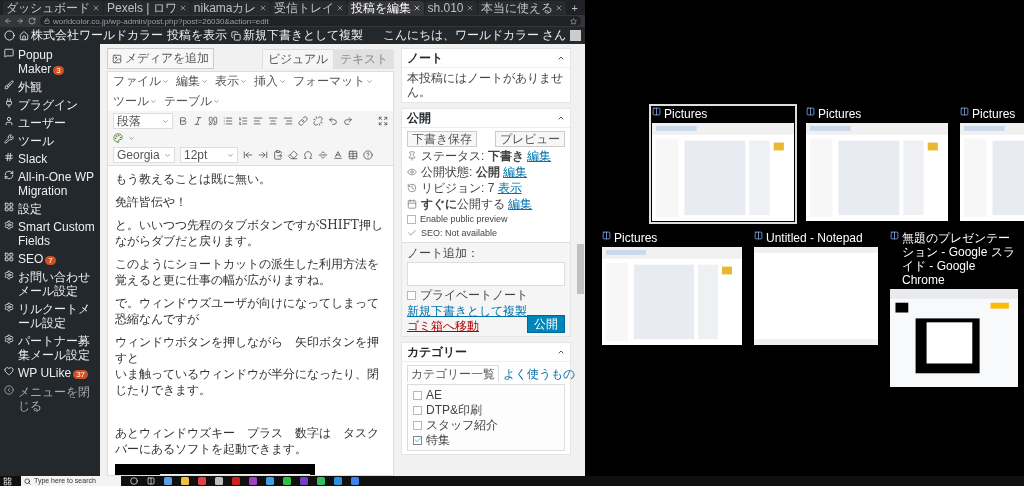 The width and height of the screenshot is (1024, 486). I want to click on back-icon, so click(8, 21).